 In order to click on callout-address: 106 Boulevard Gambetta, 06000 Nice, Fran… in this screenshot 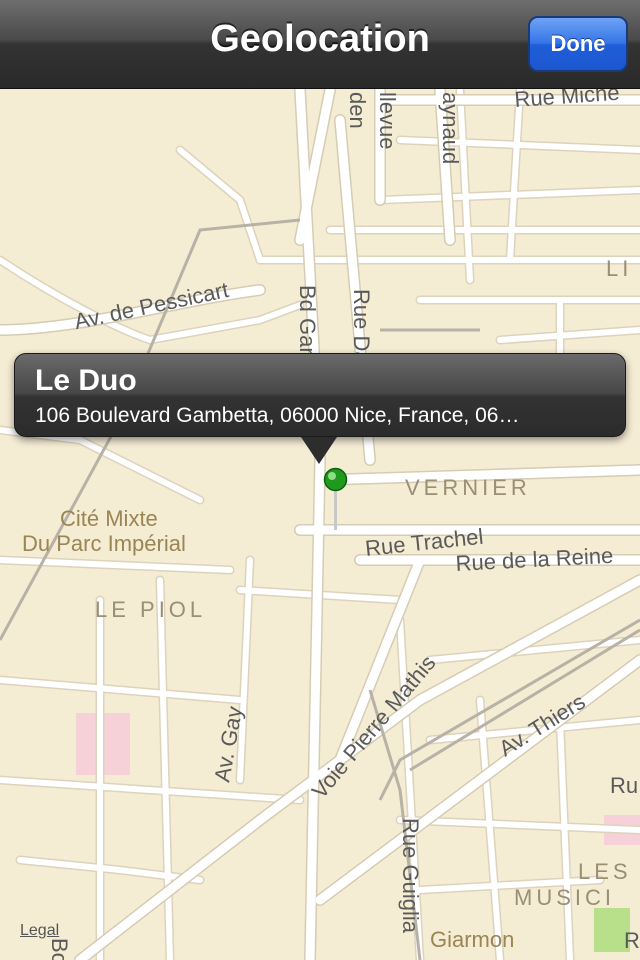, I will do `click(277, 415)`.